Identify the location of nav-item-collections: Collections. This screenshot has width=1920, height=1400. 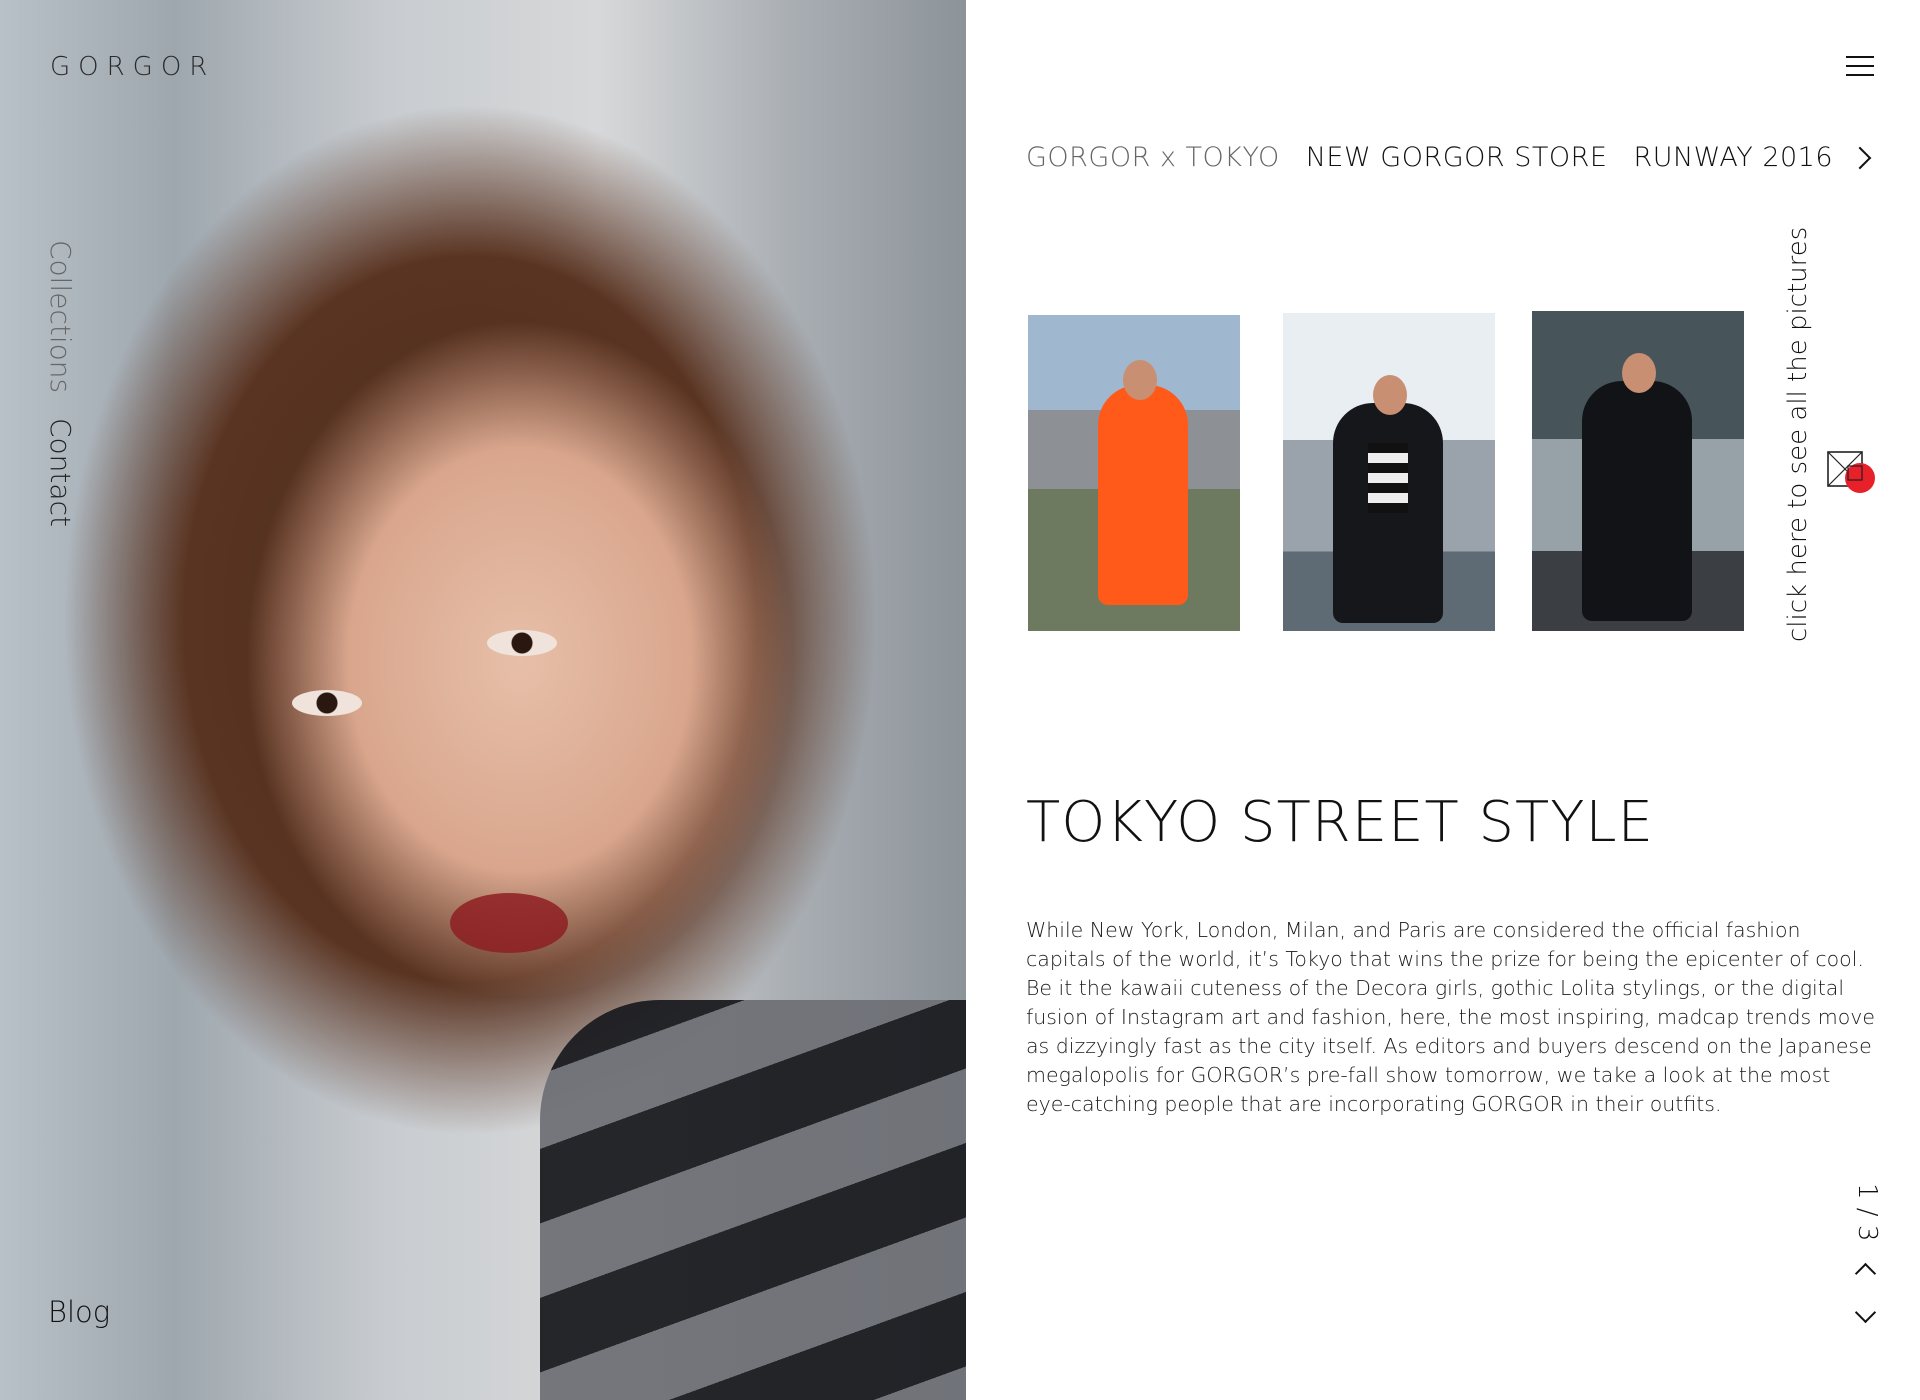
(60, 316).